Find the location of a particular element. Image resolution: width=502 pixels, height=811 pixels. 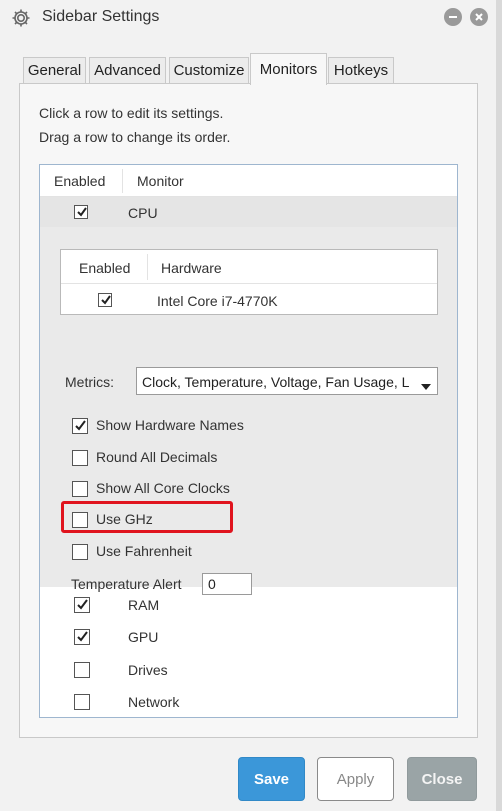

tab-general: General is located at coordinates (54, 70).